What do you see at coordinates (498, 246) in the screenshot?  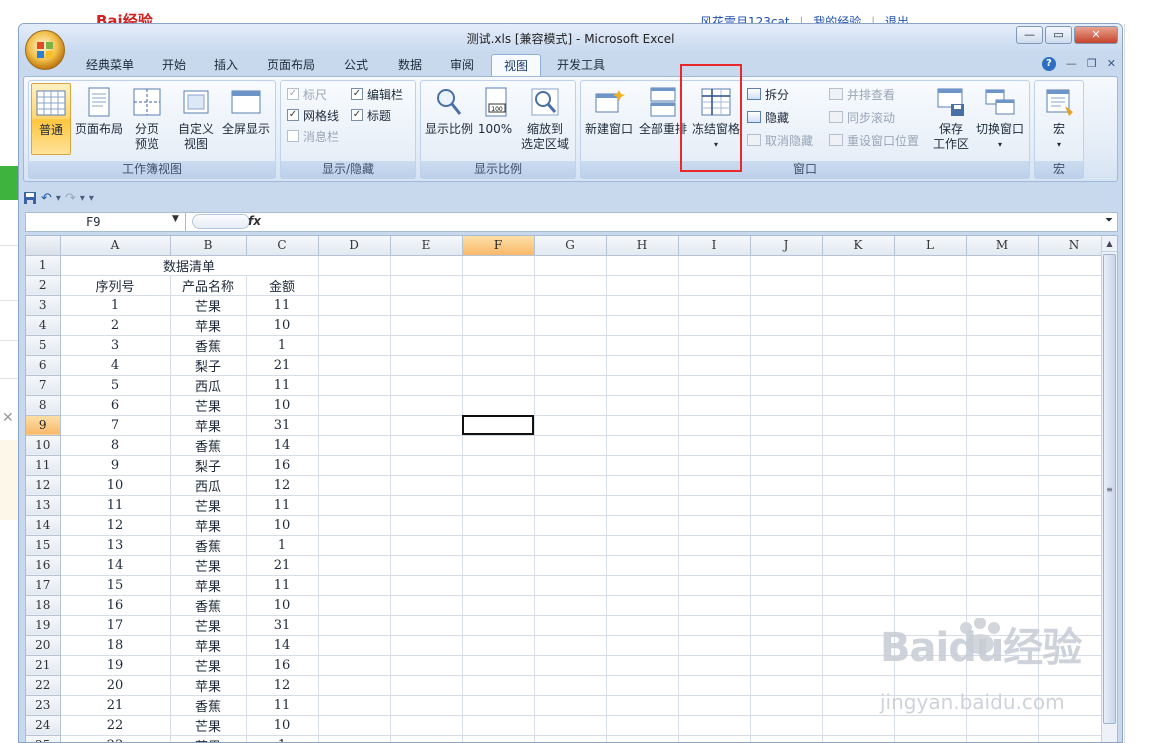 I see `column-header-f: F` at bounding box center [498, 246].